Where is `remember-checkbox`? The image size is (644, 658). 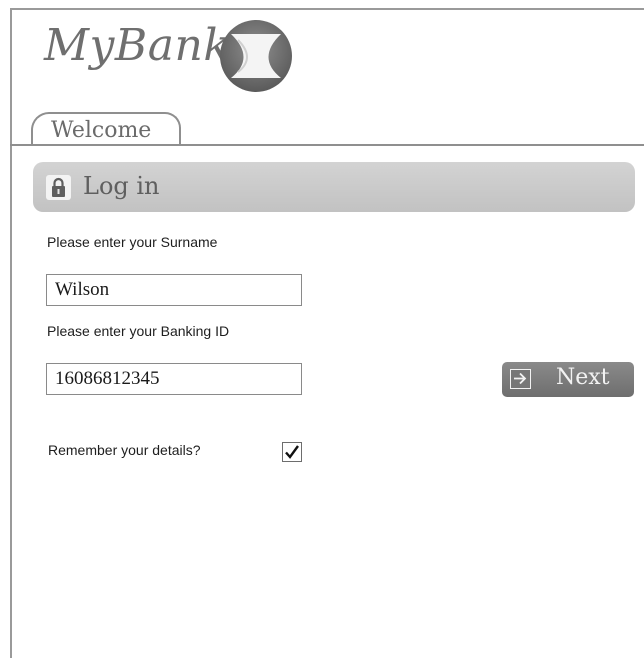 remember-checkbox is located at coordinates (292, 452).